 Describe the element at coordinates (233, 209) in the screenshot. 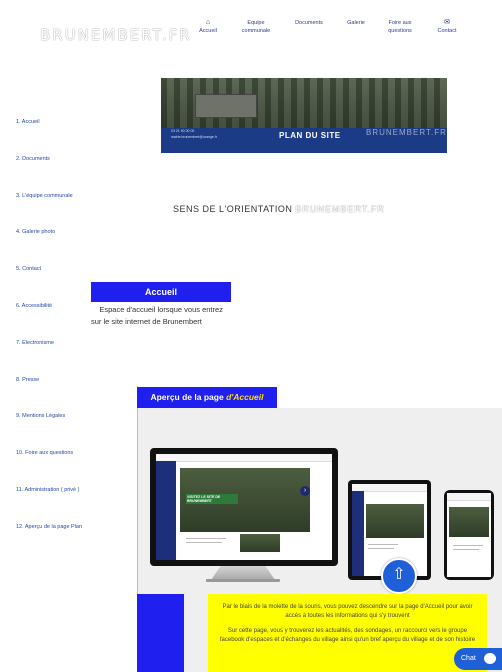

I see `heading-text: SENS DE L'ORIENTATION` at that location.